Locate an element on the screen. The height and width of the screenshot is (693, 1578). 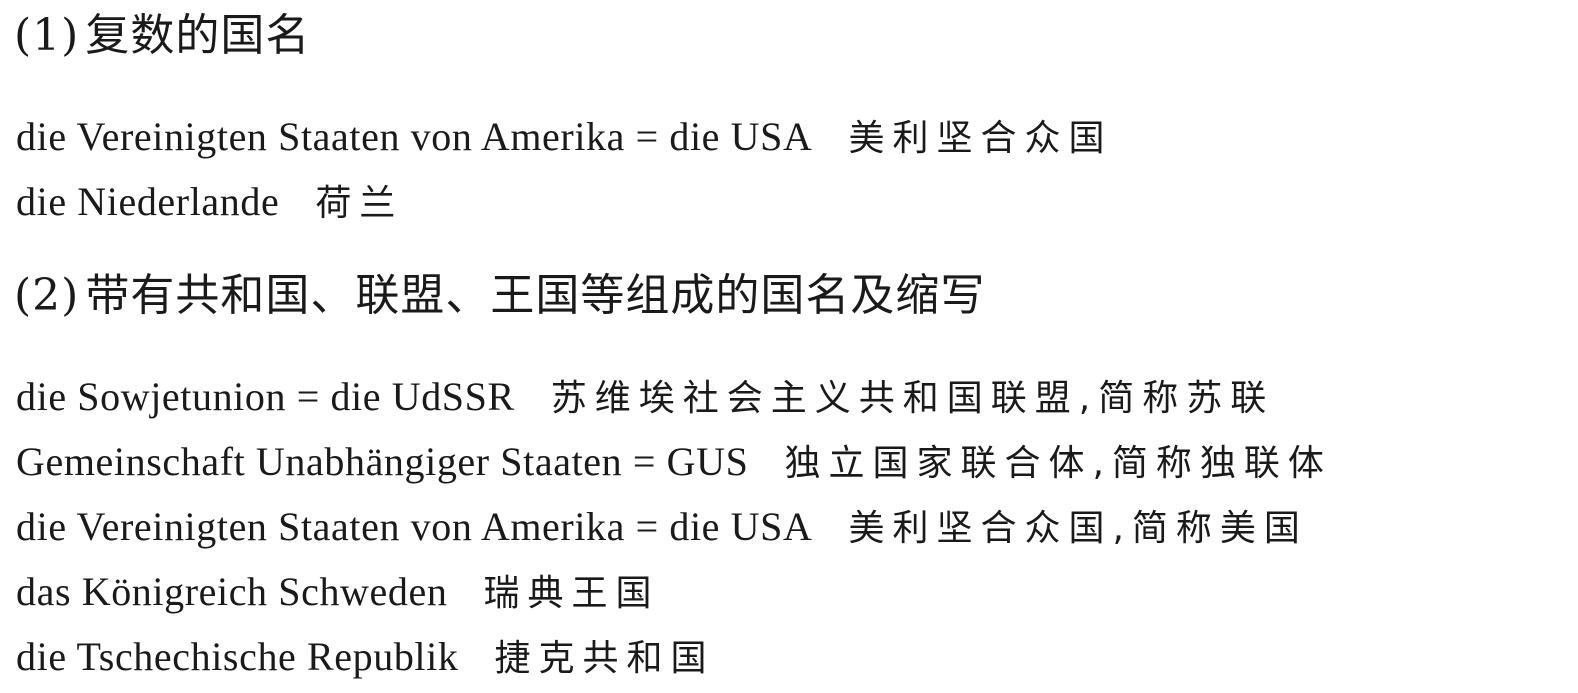
section-1-heading: (1) 复数的国名 is located at coordinates (162, 36).